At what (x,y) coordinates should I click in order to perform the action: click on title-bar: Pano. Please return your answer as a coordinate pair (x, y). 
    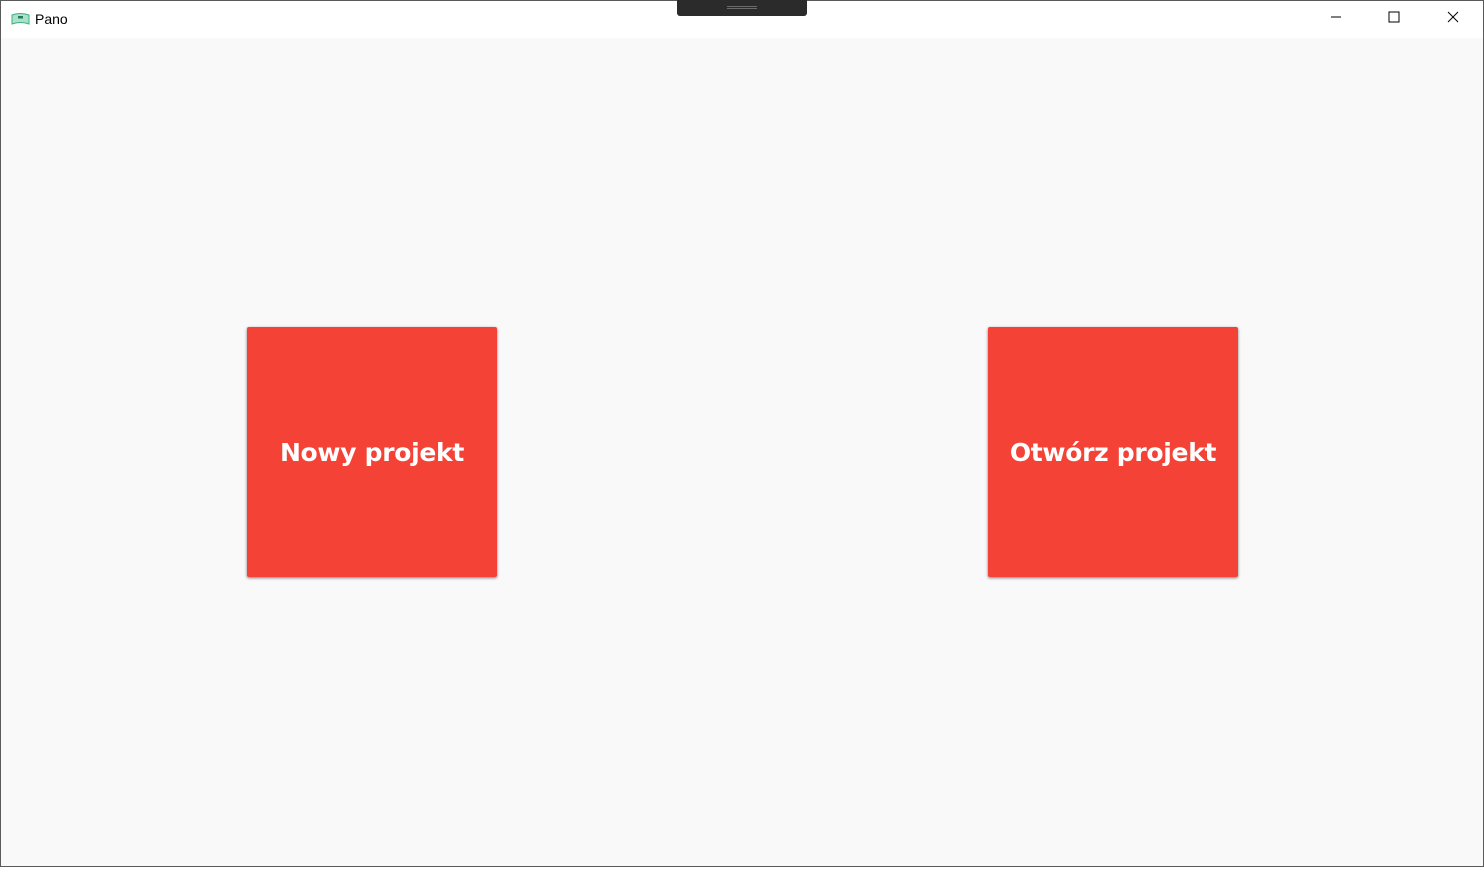
    Looking at the image, I should click on (742, 19).